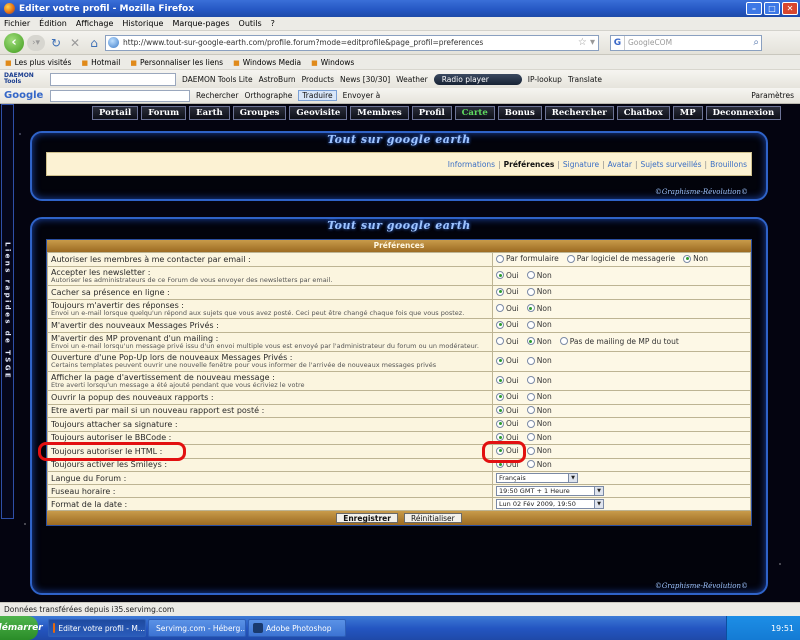 This screenshot has width=800, height=640. Describe the element at coordinates (115, 113) in the screenshot. I see `nav-portail: Portail` at that location.